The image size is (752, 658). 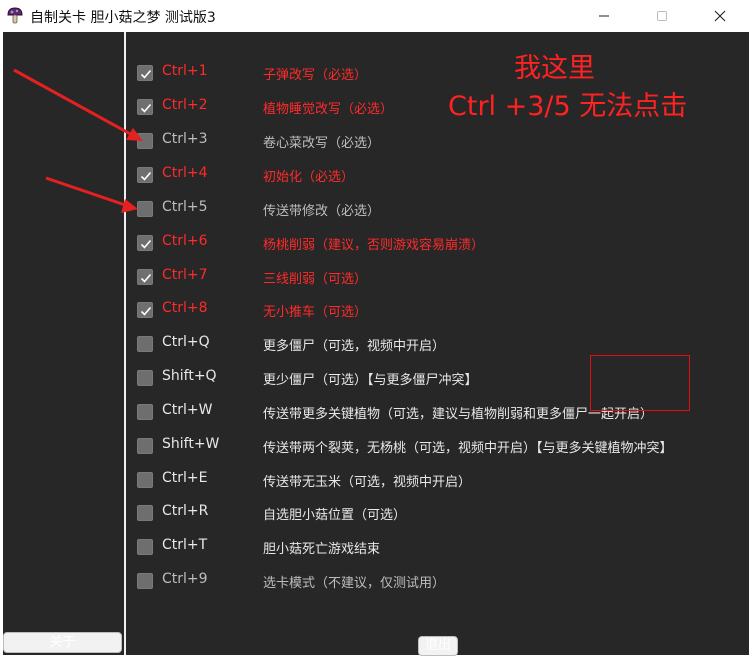 I want to click on maximize-icon, so click(x=662, y=16).